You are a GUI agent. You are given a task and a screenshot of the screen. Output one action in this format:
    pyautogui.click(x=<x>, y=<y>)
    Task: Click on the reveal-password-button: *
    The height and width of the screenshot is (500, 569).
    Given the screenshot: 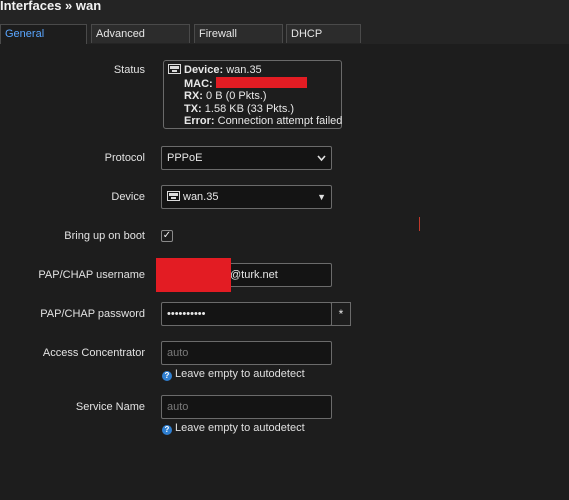 What is the action you would take?
    pyautogui.click(x=341, y=314)
    